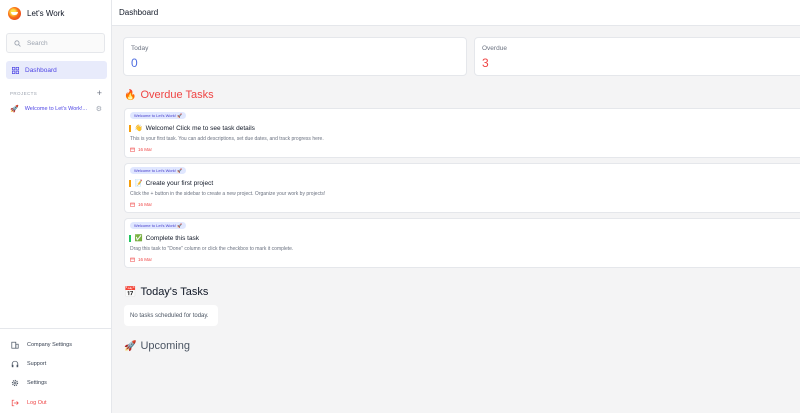  I want to click on stat-card-today: Today 0, so click(295, 56).